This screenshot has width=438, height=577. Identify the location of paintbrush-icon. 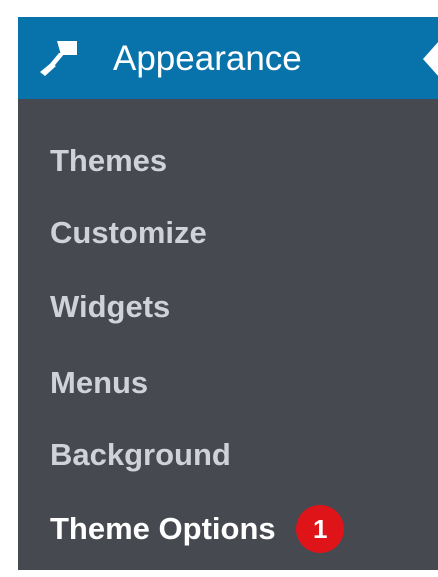
(59, 58).